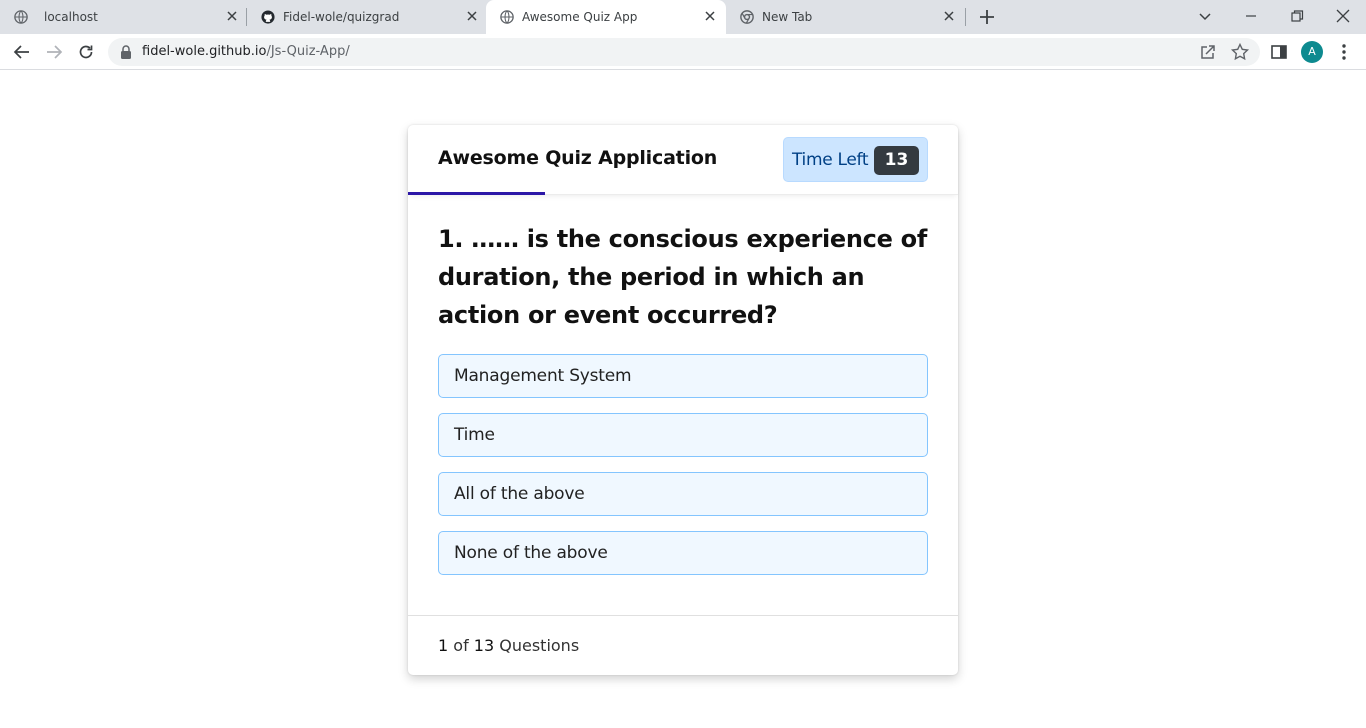 The height and width of the screenshot is (728, 1366). Describe the element at coordinates (1251, 16) in the screenshot. I see `minimize-icon` at that location.